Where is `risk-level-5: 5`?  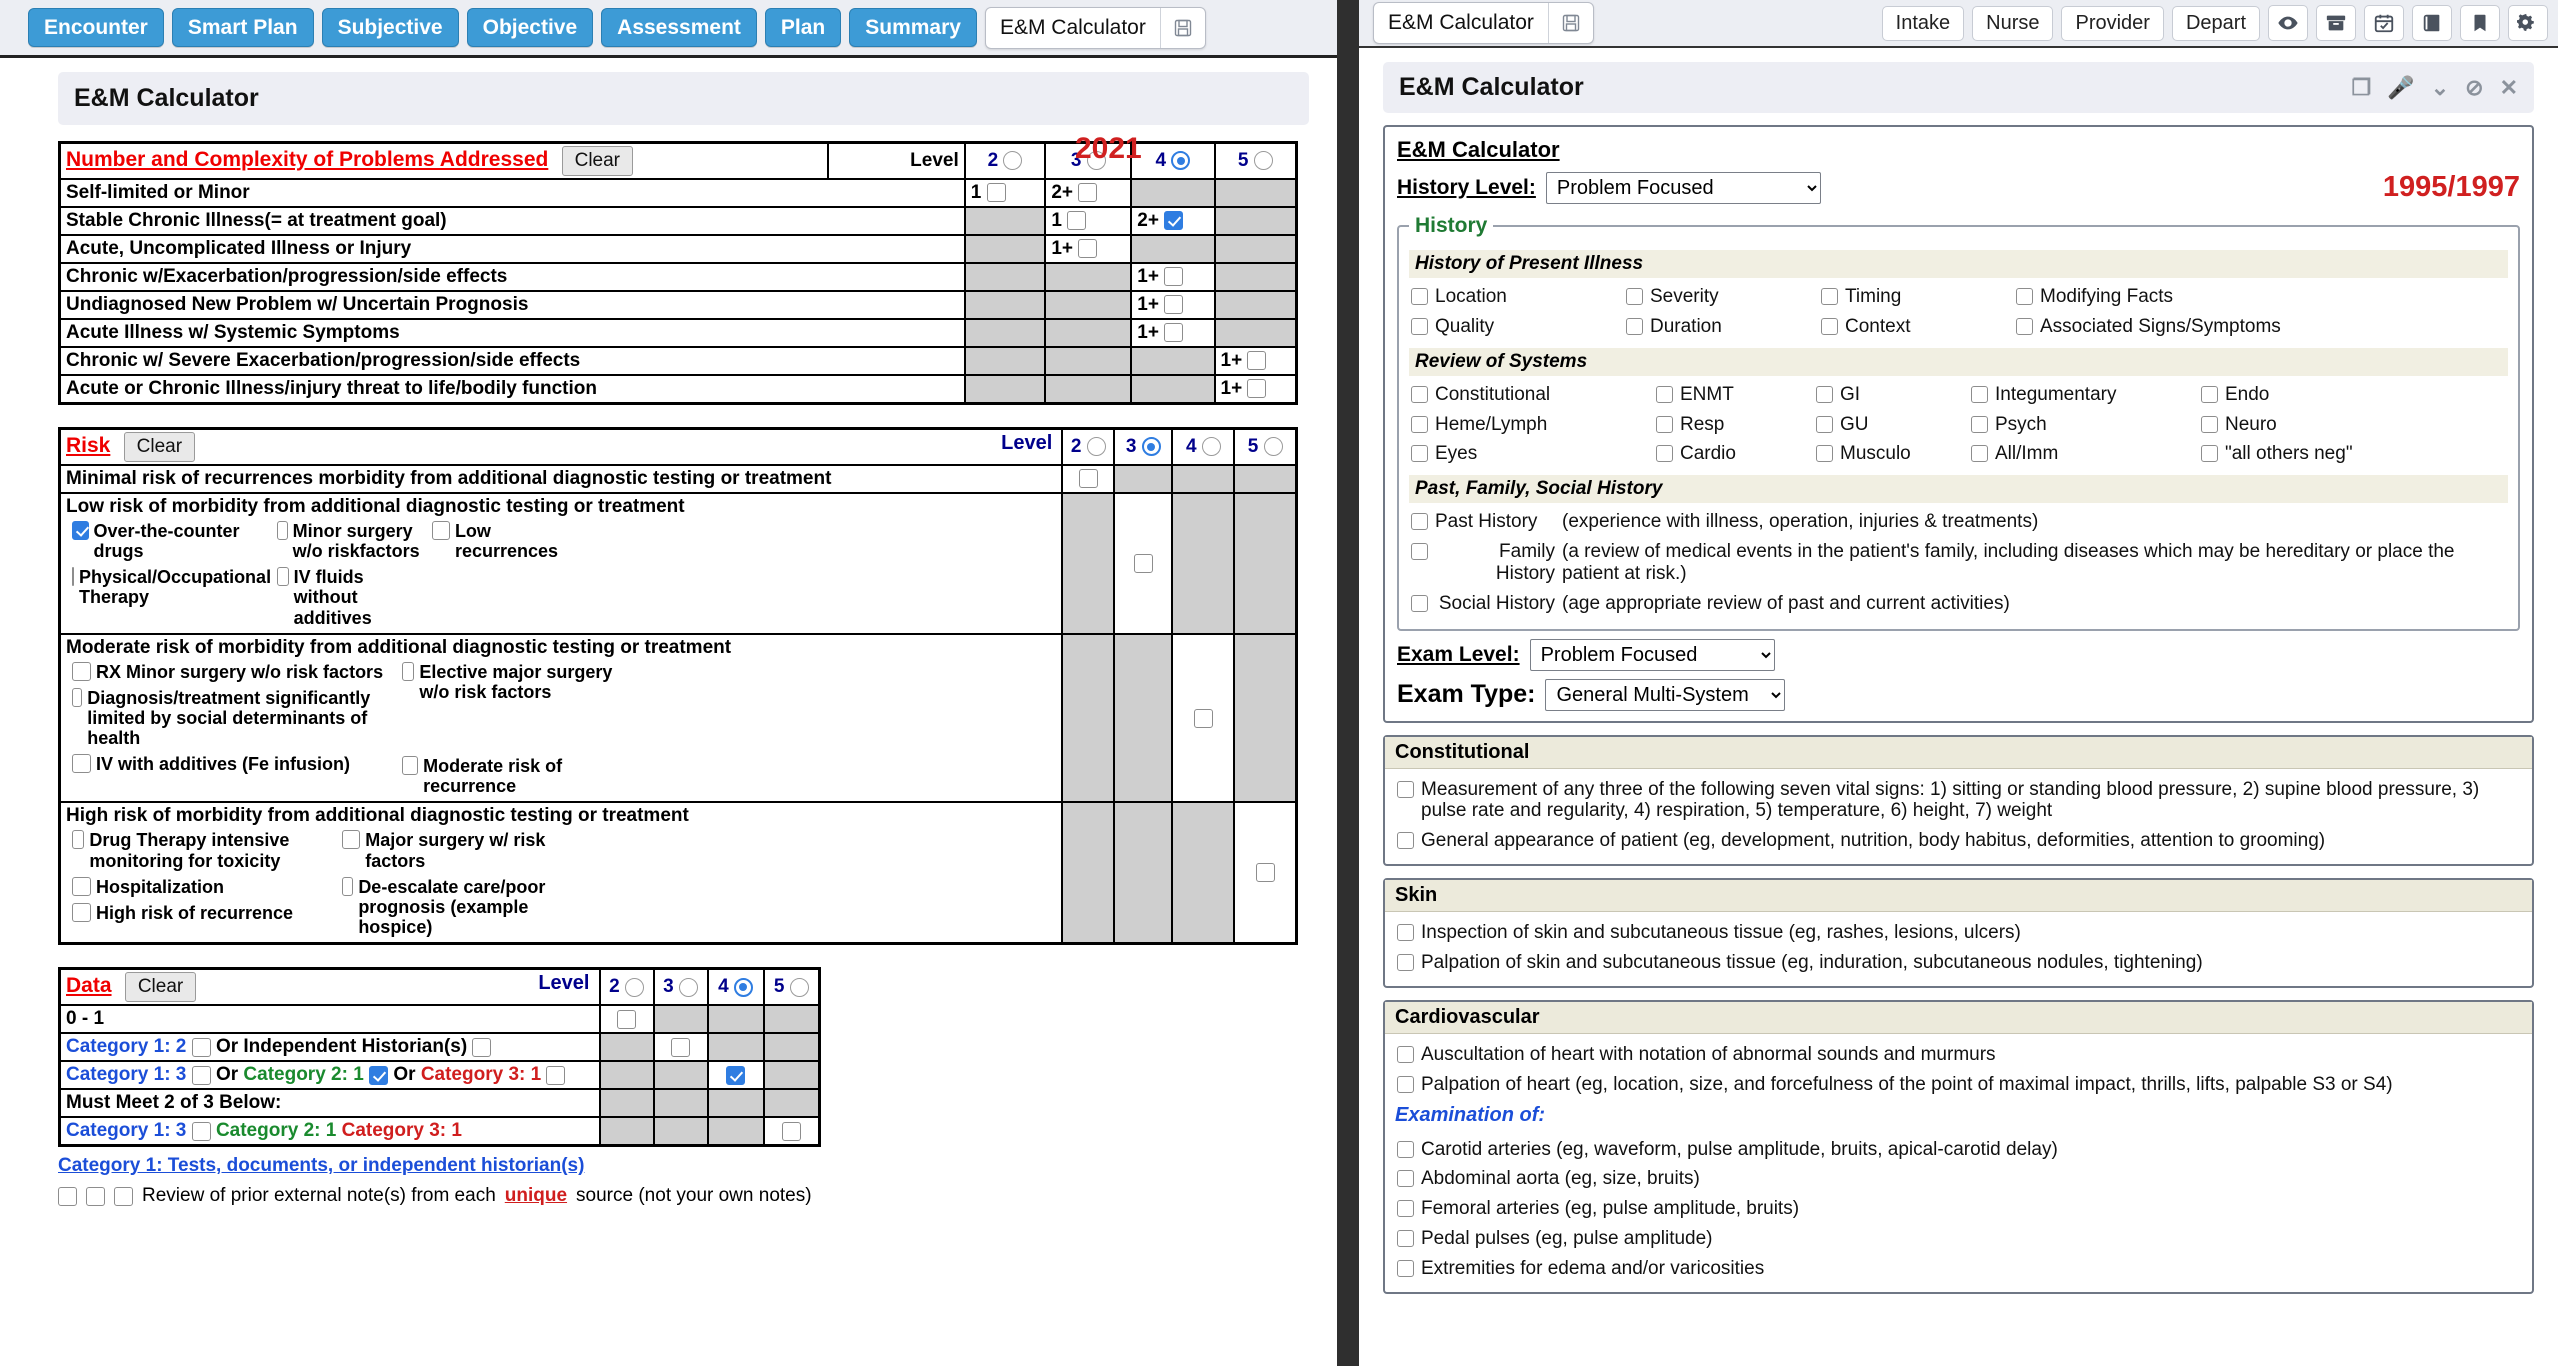 risk-level-5: 5 is located at coordinates (1265, 446).